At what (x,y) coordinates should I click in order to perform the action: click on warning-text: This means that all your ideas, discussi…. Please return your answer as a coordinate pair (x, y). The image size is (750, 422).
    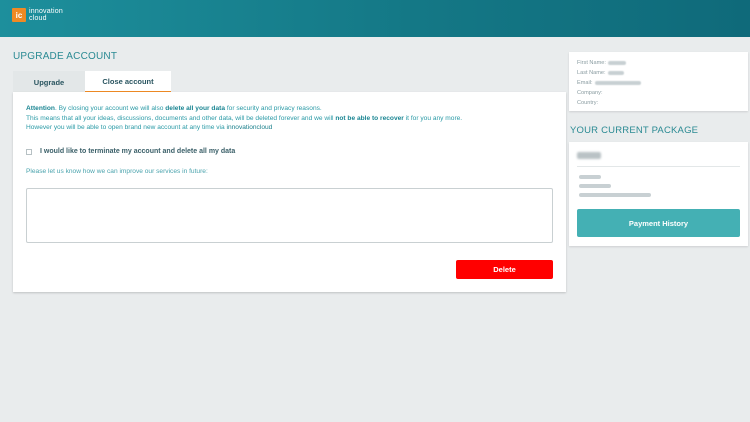
    Looking at the image, I should click on (181, 118).